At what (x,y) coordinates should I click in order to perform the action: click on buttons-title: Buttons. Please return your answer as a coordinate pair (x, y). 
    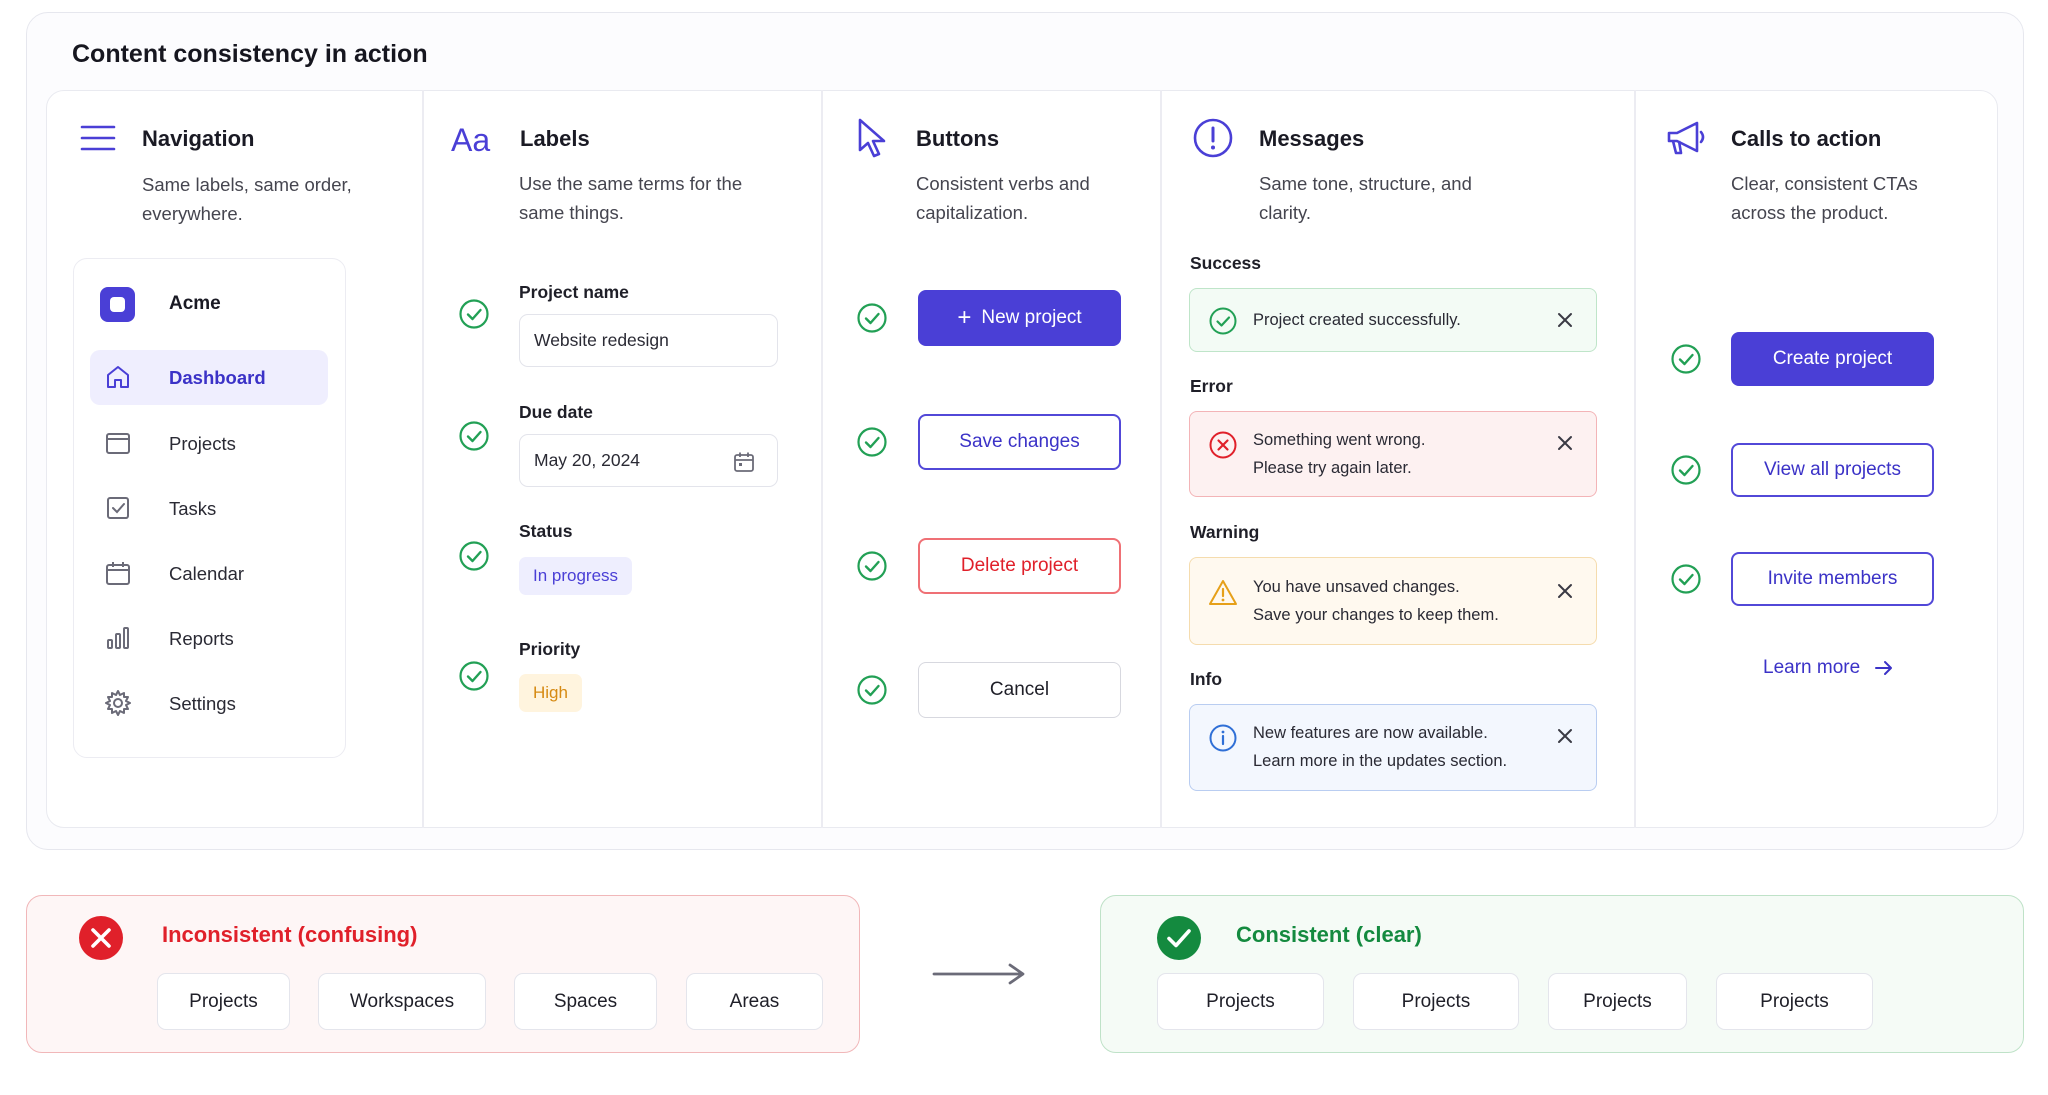
    Looking at the image, I should click on (958, 138).